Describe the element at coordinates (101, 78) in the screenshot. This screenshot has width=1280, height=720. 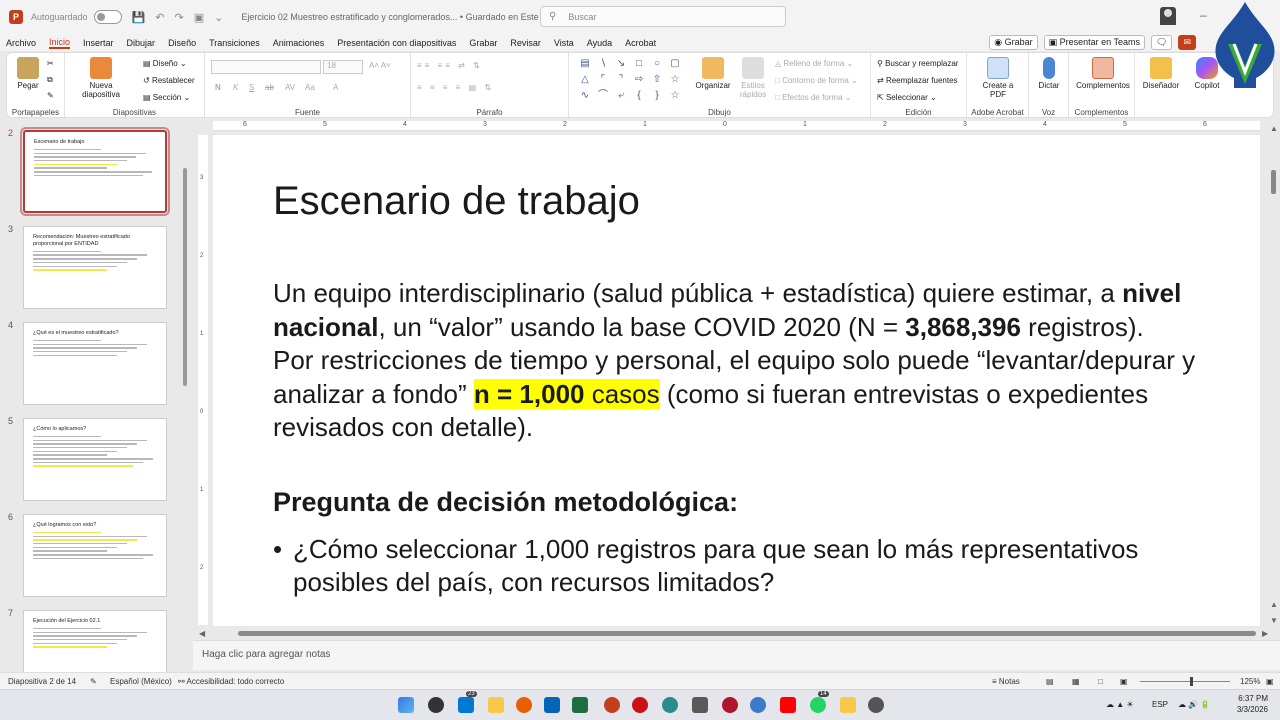
I see `new-slide-button: Nueva diapositiva` at that location.